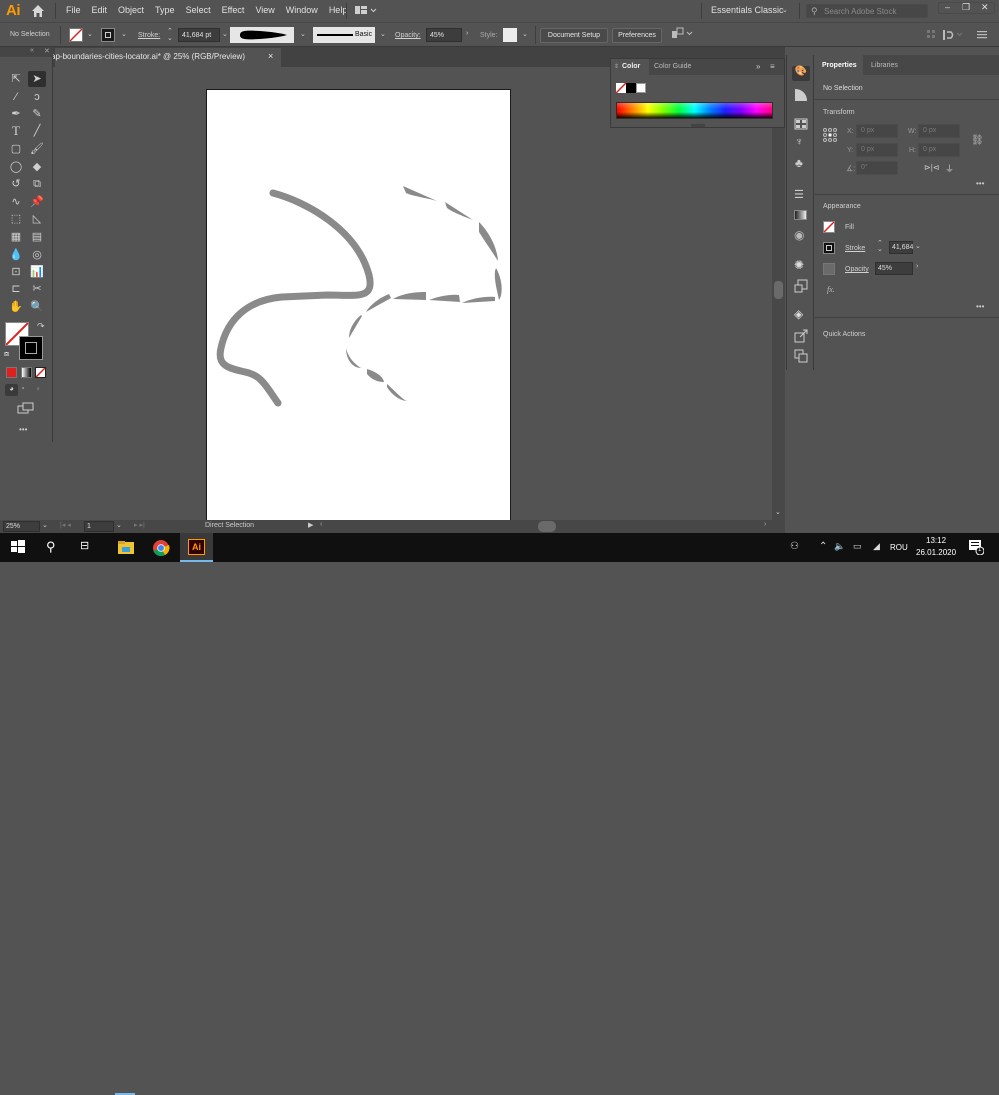 This screenshot has width=999, height=1095. Describe the element at coordinates (16, 219) in the screenshot. I see `shape-builder-tool-icon: ⬚` at that location.